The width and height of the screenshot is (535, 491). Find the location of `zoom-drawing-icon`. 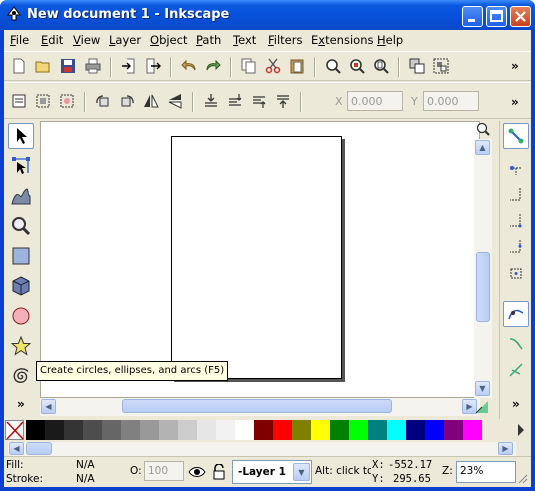

zoom-drawing-icon is located at coordinates (357, 66).